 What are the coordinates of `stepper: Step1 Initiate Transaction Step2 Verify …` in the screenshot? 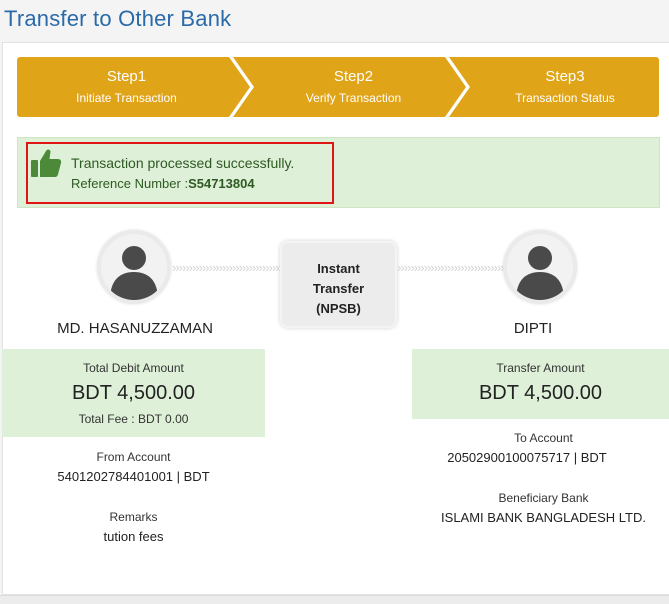 It's located at (338, 87).